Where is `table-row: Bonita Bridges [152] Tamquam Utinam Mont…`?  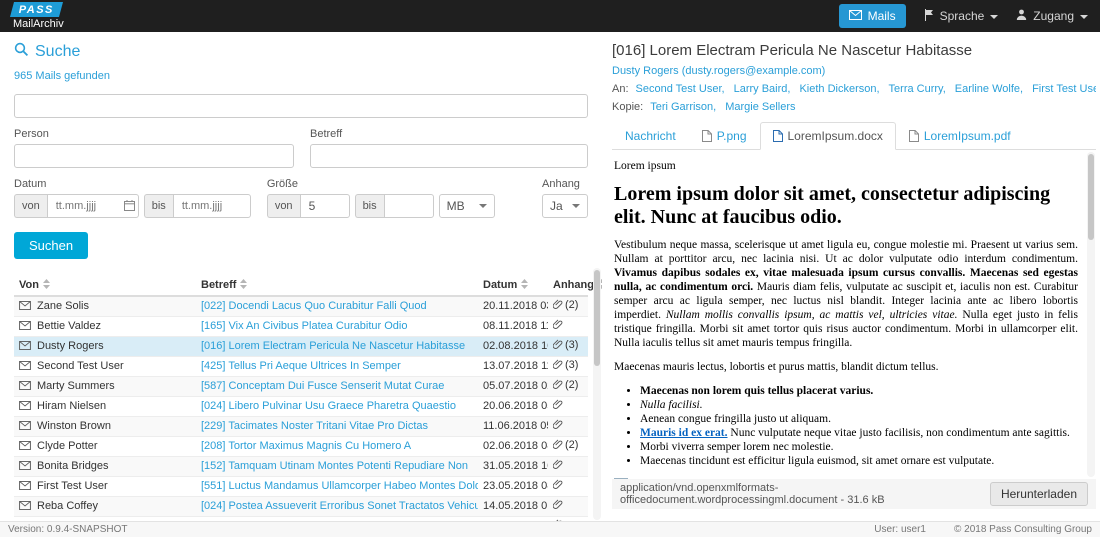 table-row: Bonita Bridges [152] Tamquam Utinam Mont… is located at coordinates (301, 466).